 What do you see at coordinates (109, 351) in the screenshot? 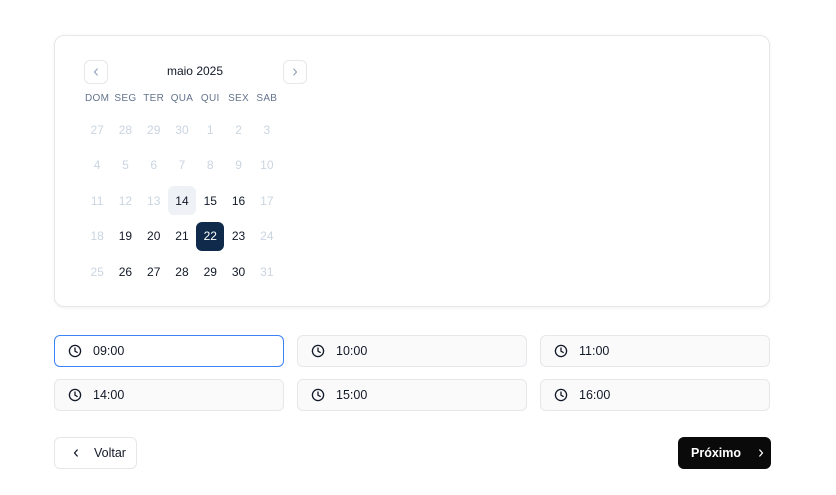
I see `time-slot-label: 09:00` at bounding box center [109, 351].